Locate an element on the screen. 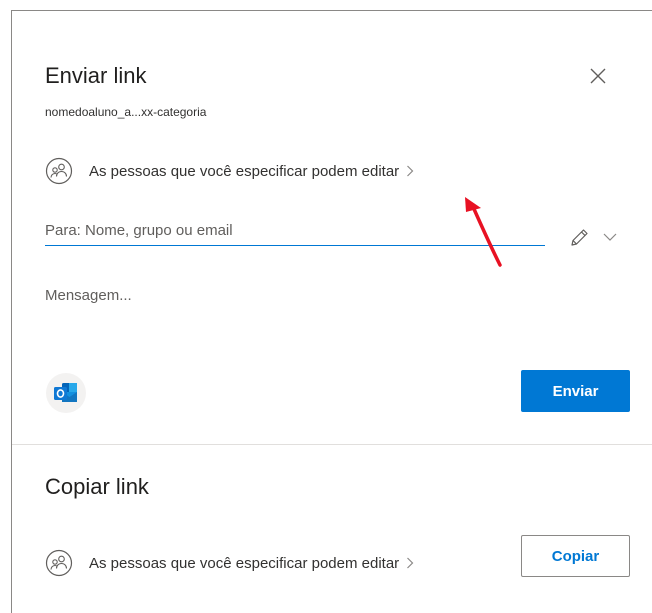 This screenshot has height=613, width=652. close-icon is located at coordinates (598, 76).